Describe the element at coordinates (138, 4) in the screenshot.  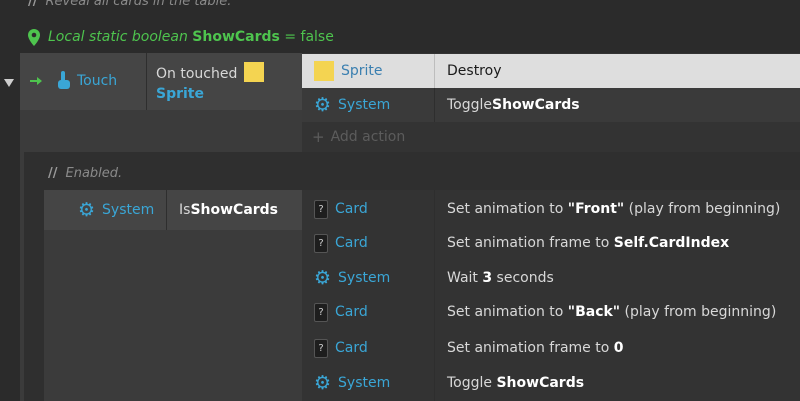
I see `comment-top-text: Reveal all cards in the table.` at that location.